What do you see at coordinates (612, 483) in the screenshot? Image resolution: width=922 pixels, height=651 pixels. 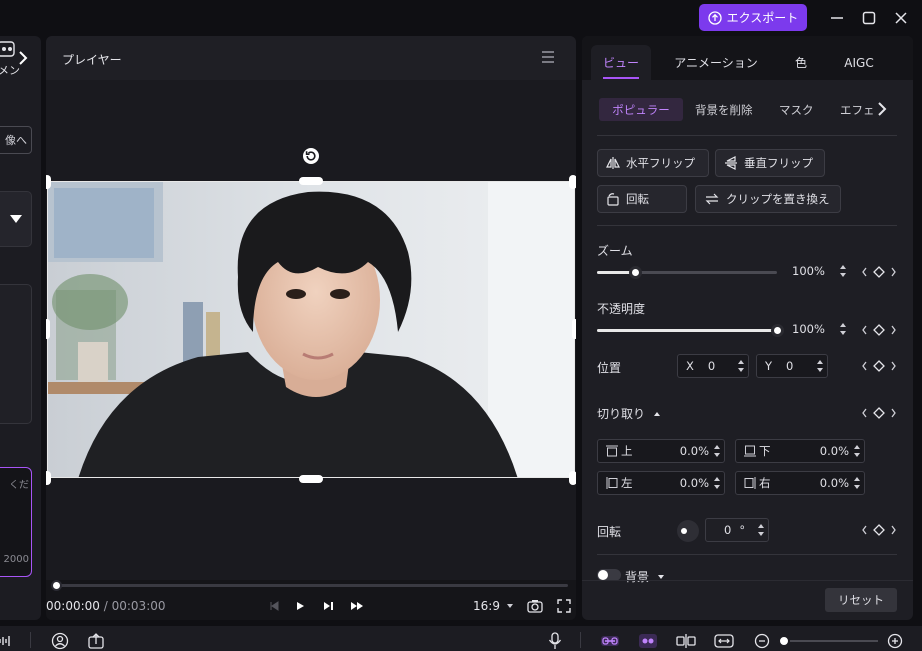 I see `crop-left-icon` at bounding box center [612, 483].